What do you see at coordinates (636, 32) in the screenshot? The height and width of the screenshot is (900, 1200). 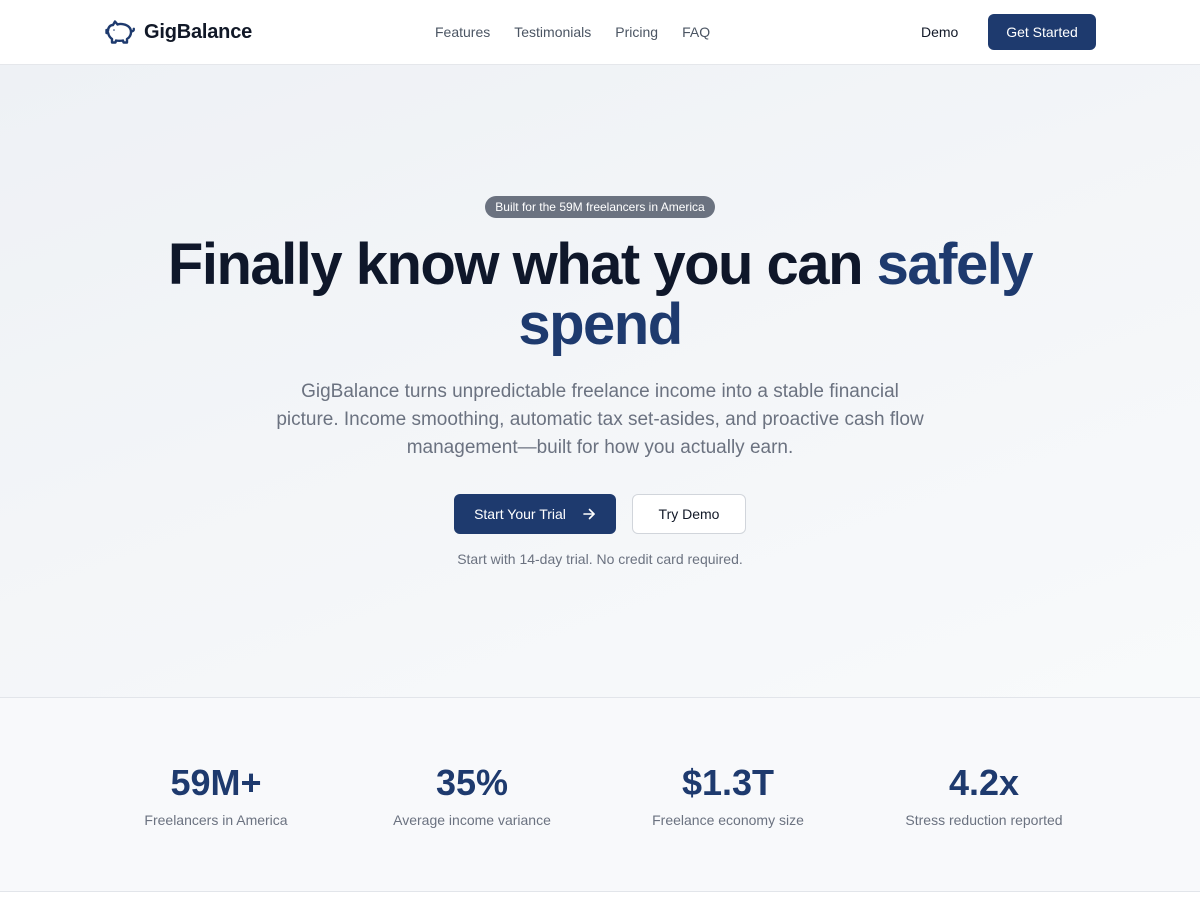 I see `nav-pricing: Pricing` at bounding box center [636, 32].